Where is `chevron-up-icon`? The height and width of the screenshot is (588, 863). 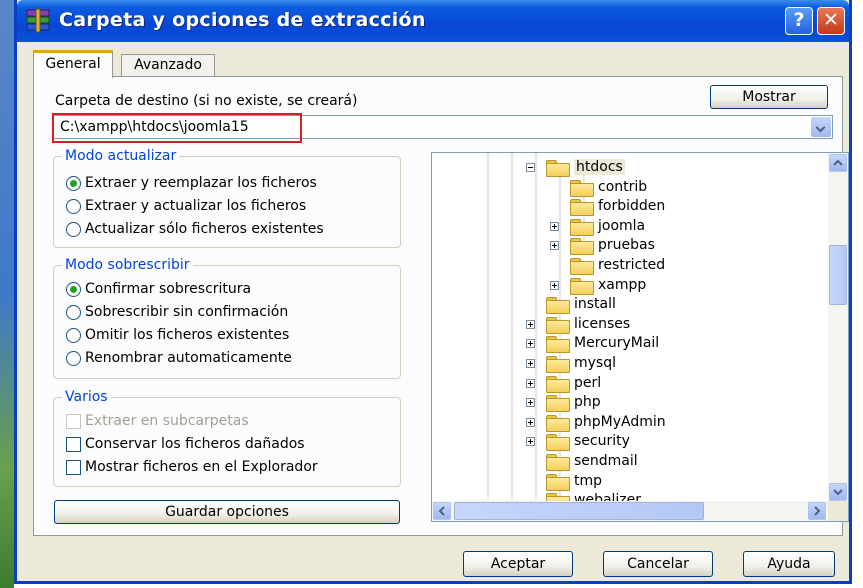
chevron-up-icon is located at coordinates (838, 162).